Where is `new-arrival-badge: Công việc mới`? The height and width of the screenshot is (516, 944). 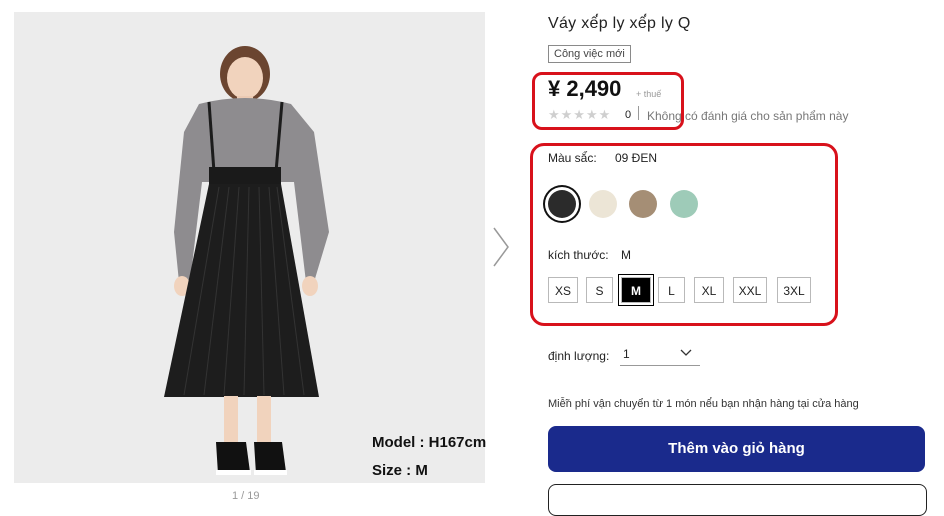
new-arrival-badge: Công việc mới is located at coordinates (589, 54).